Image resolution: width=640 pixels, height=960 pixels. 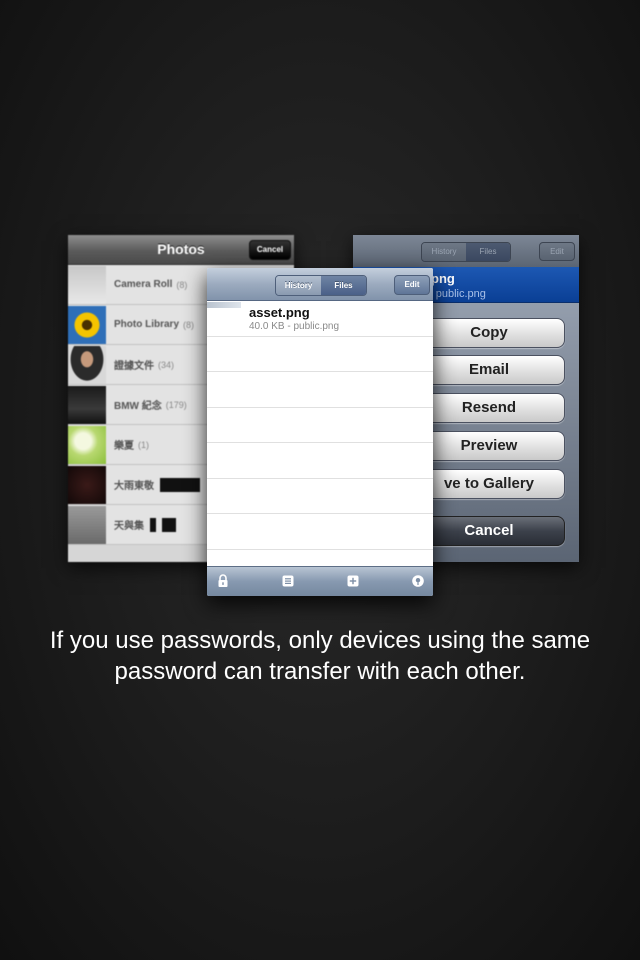 What do you see at coordinates (279, 312) in the screenshot?
I see `file-name: asset.png` at bounding box center [279, 312].